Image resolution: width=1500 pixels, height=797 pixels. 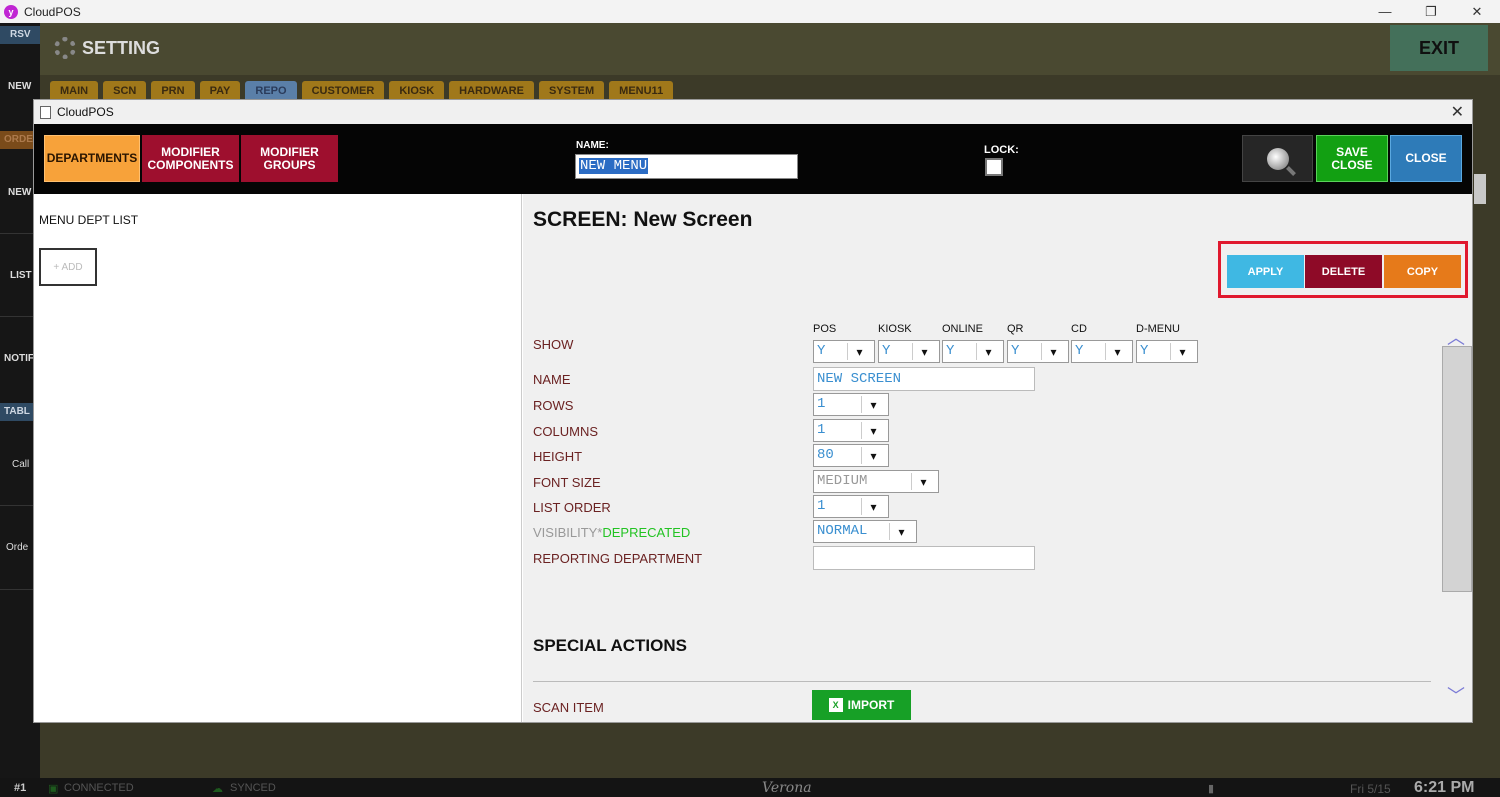 What do you see at coordinates (552, 379) in the screenshot?
I see `screen-name-label: NAME` at bounding box center [552, 379].